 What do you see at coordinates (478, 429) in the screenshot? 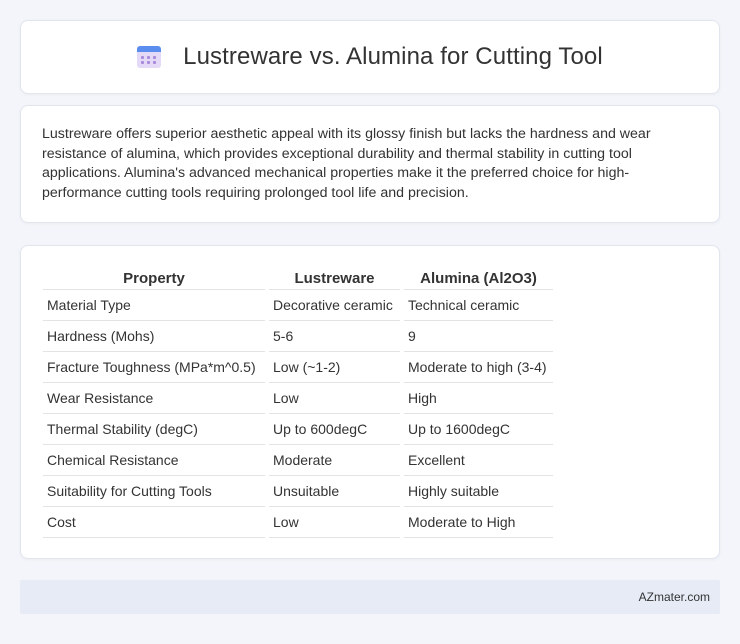
I see `alumina-cell: Up to 1600degC` at bounding box center [478, 429].